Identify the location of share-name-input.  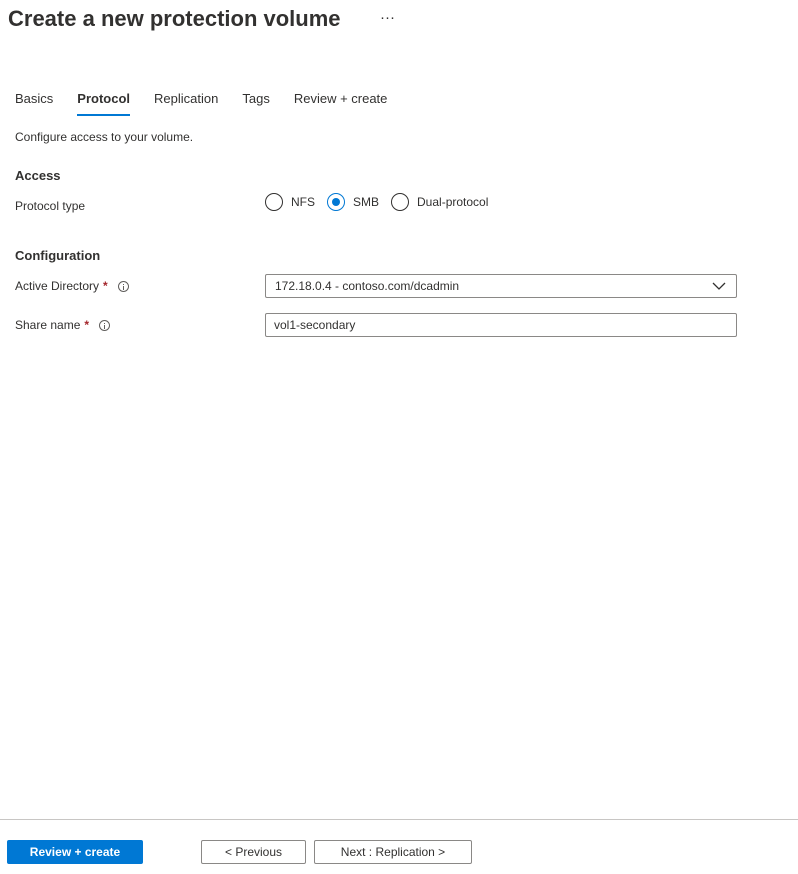
(501, 325).